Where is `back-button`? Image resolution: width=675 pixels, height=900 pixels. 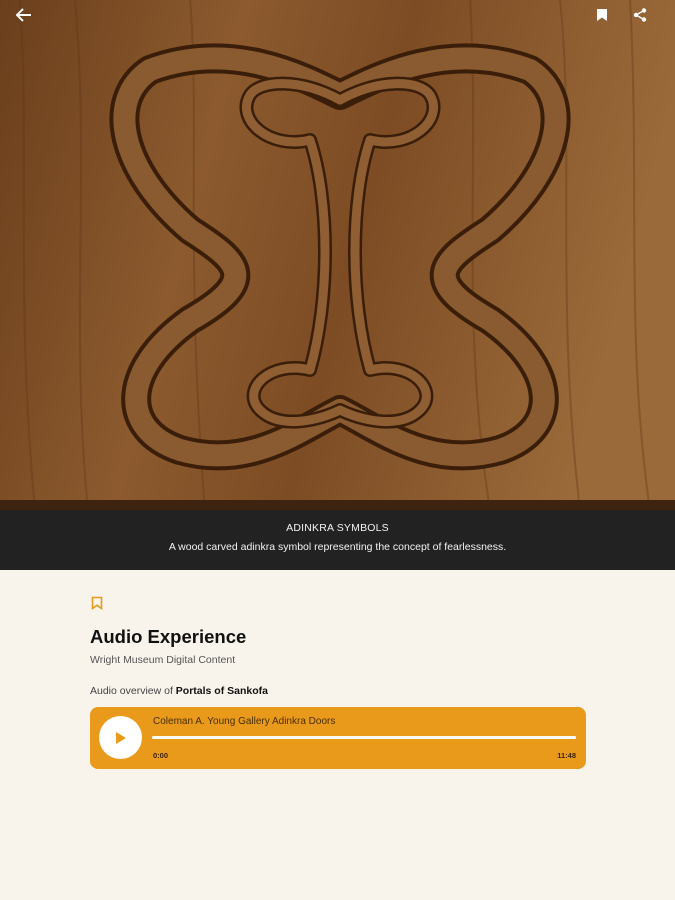
back-button is located at coordinates (30, 20).